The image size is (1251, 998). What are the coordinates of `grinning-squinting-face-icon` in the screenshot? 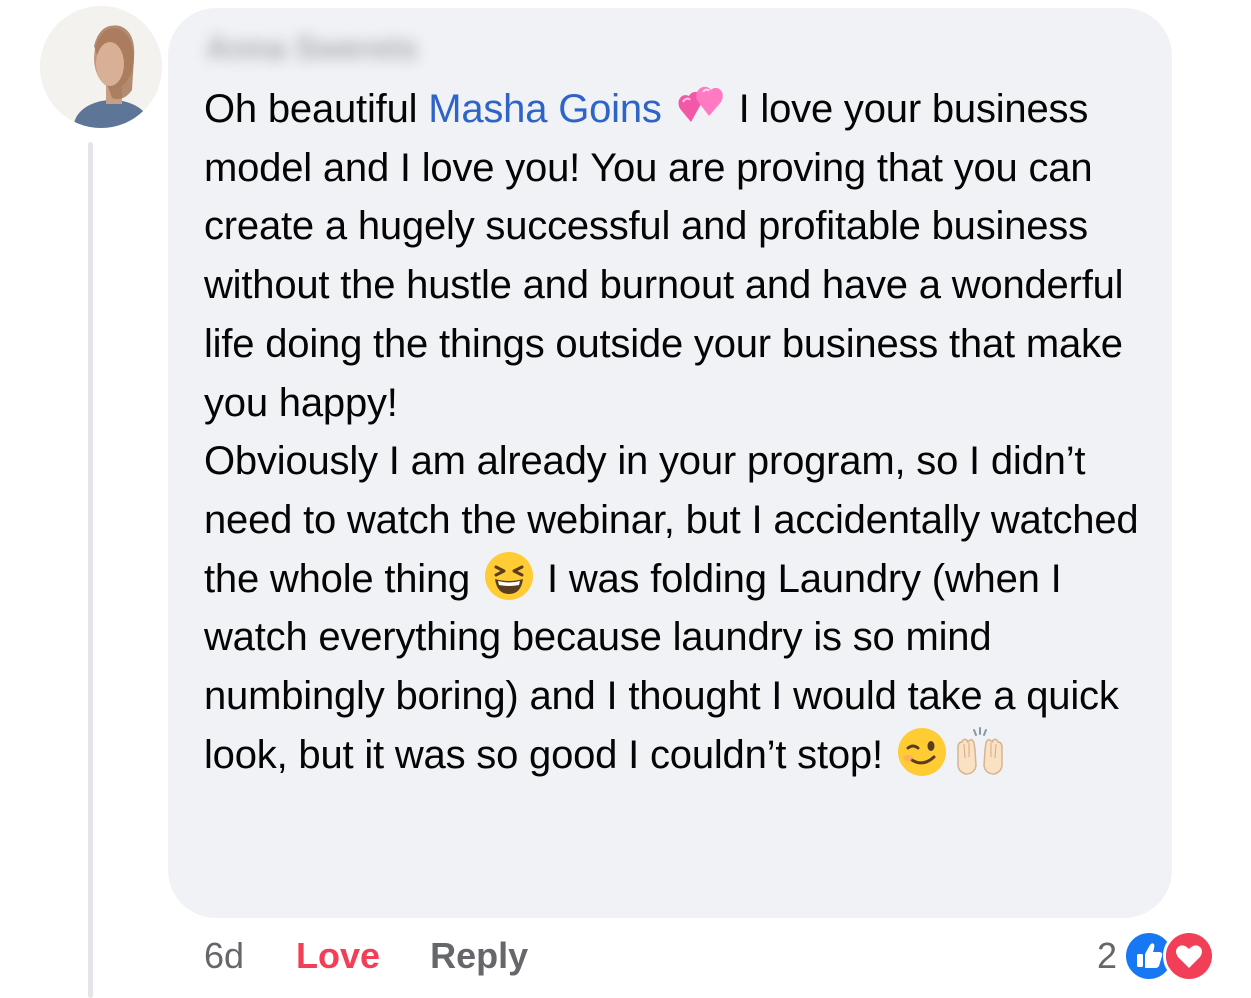 It's located at (509, 576).